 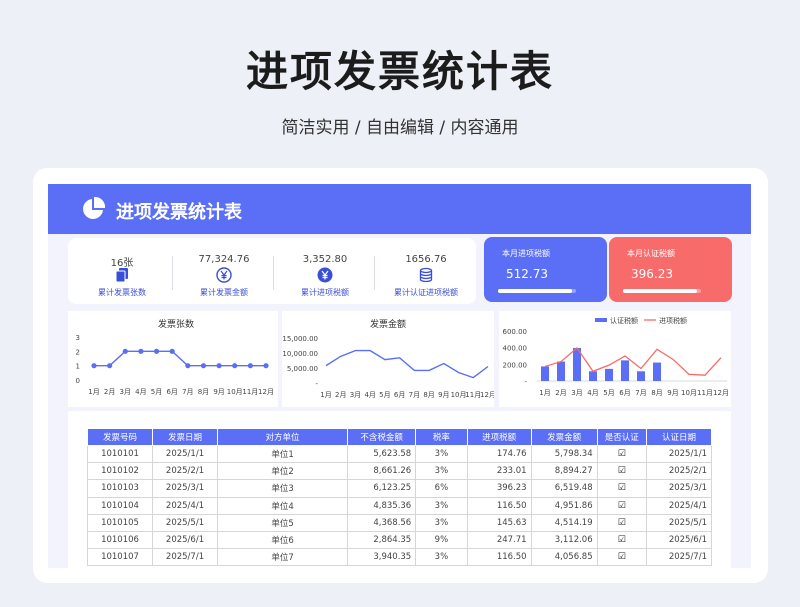 I want to click on table-cell: 1010101, so click(x=120, y=454).